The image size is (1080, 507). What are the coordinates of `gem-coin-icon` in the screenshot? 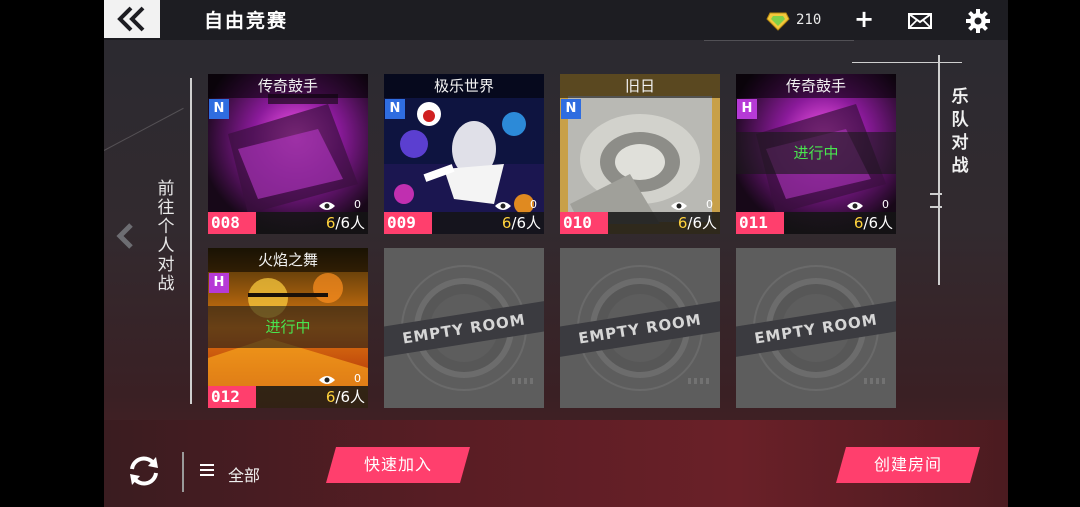 It's located at (778, 21).